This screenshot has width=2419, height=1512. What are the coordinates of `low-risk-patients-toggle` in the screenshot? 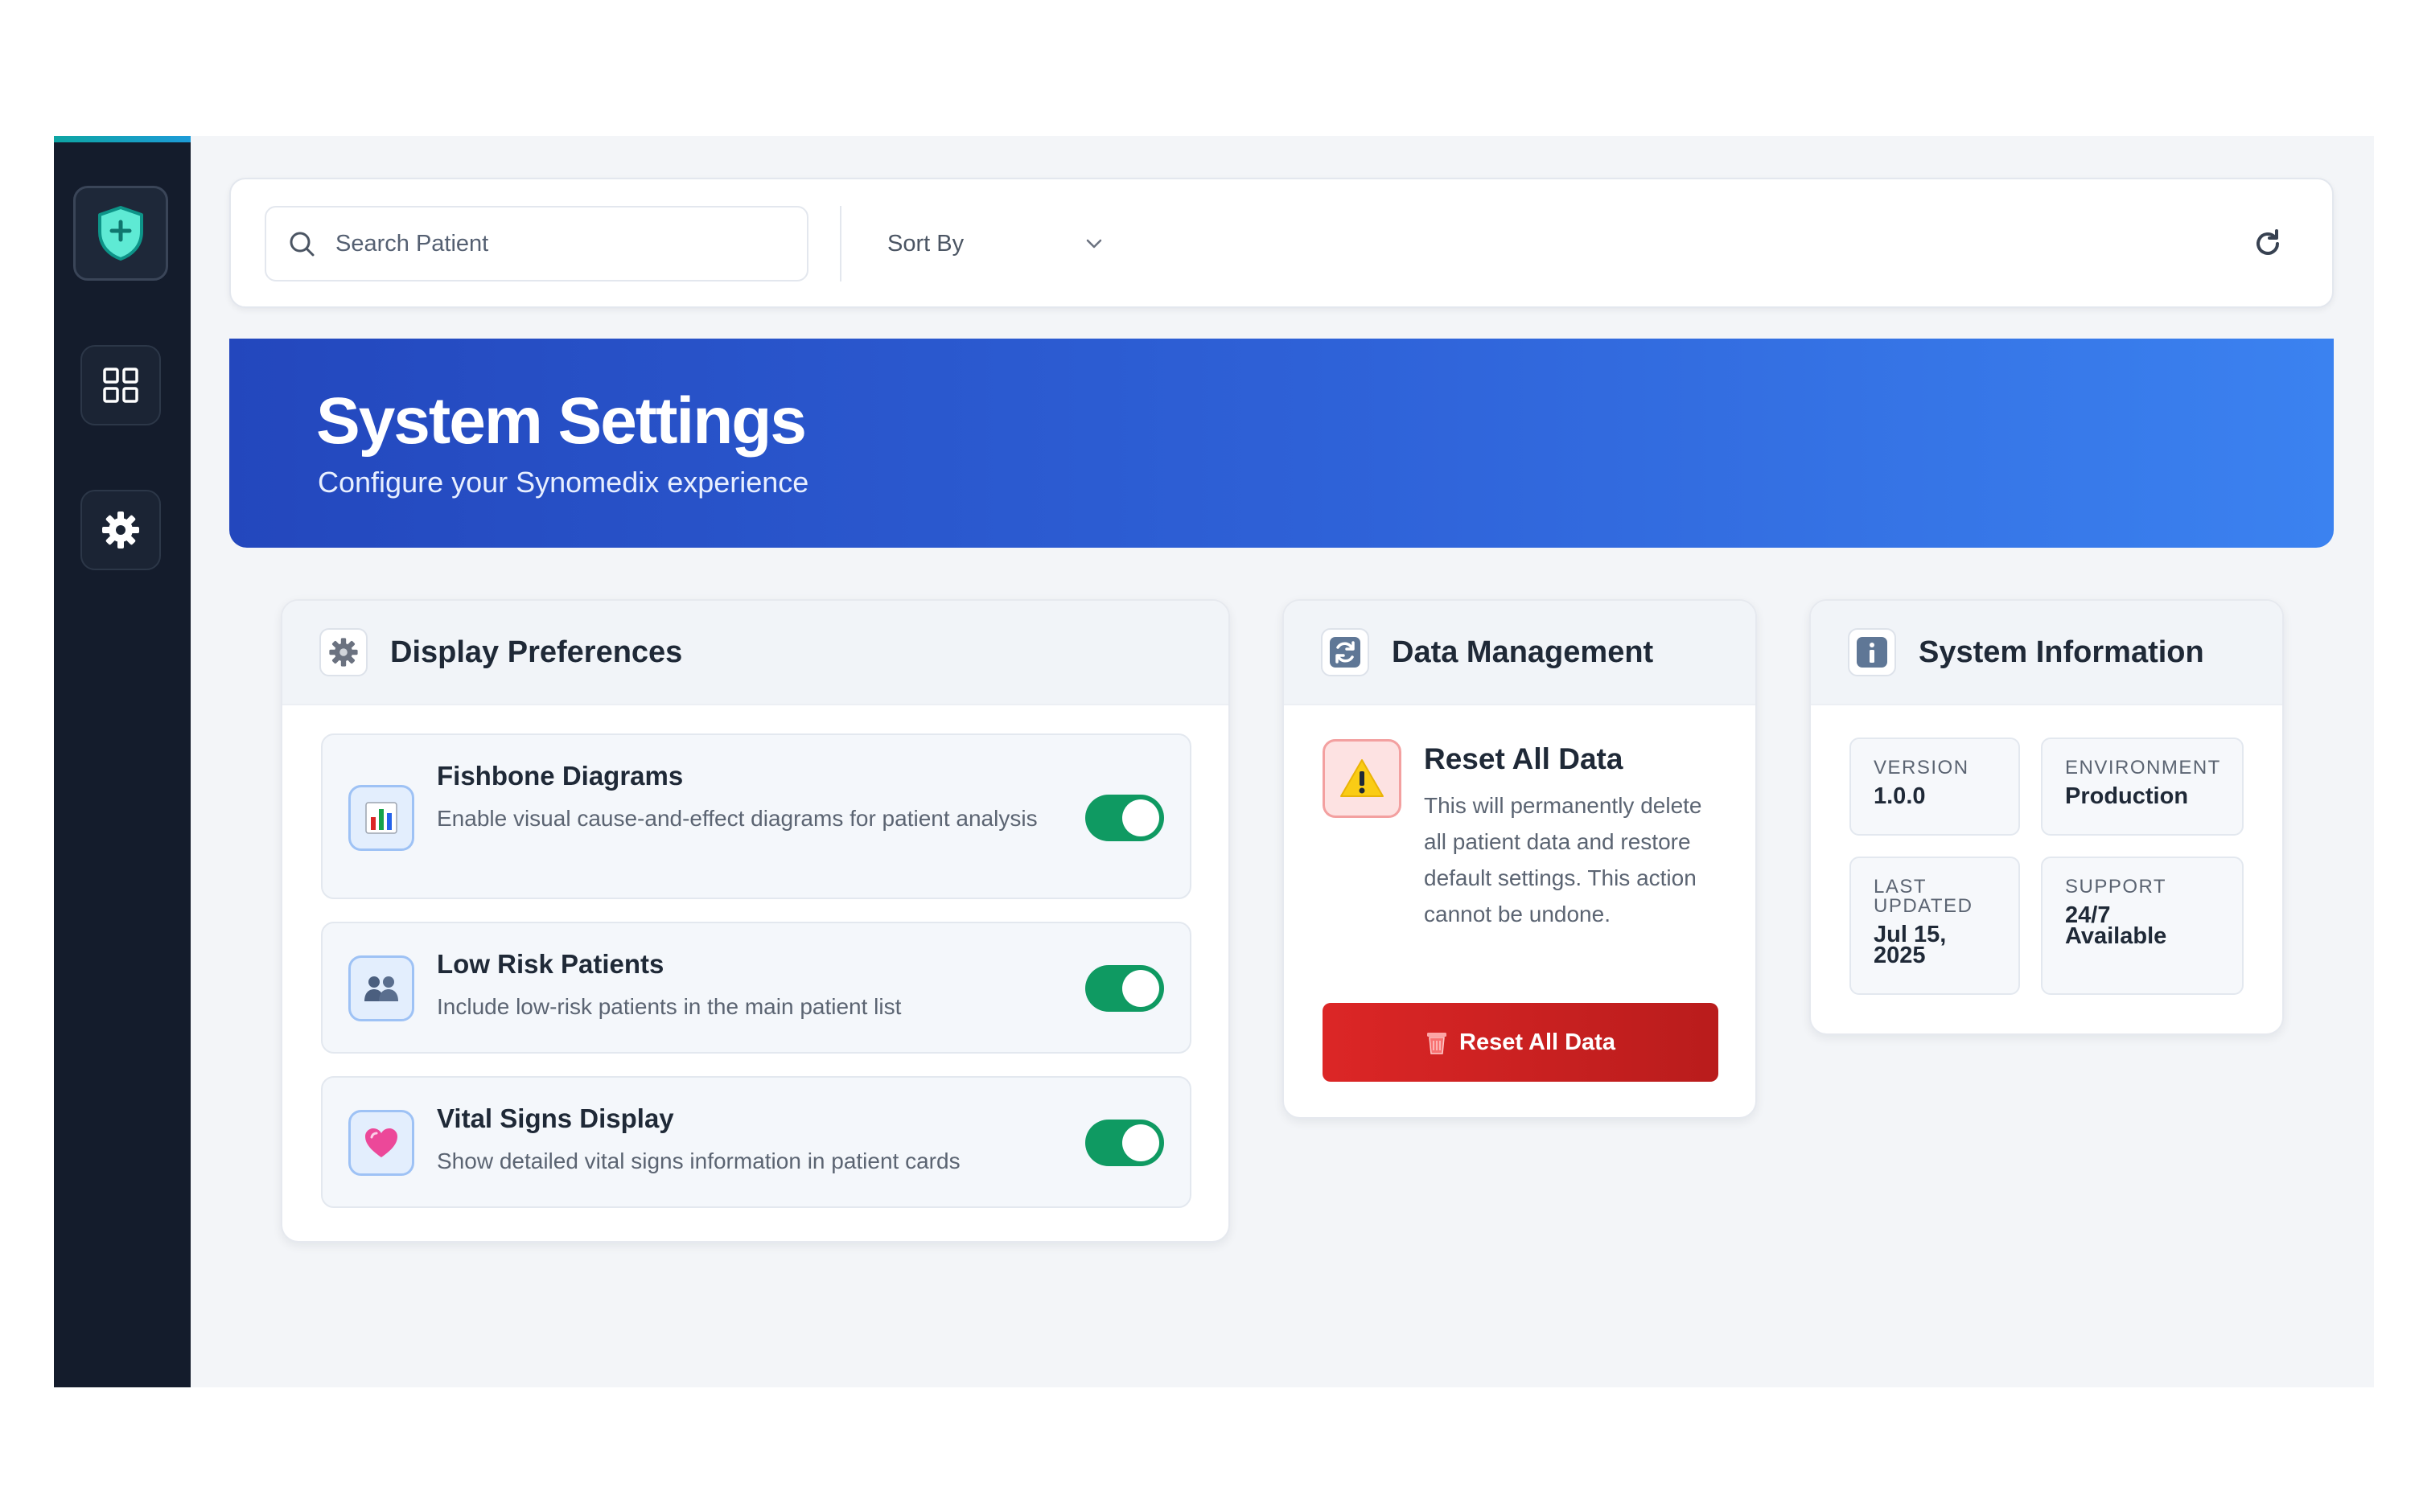 It's located at (1125, 989).